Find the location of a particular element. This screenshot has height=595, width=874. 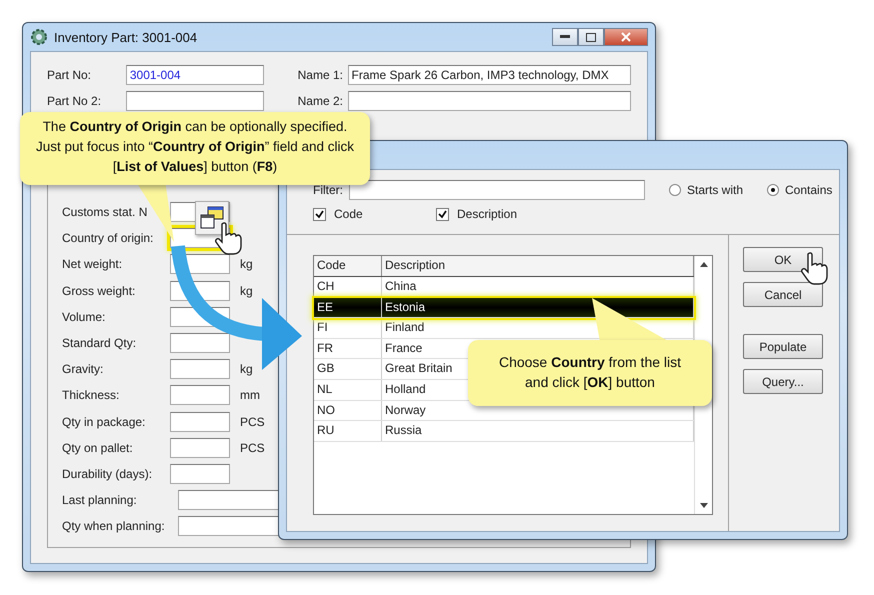

field-label: Qty in package: is located at coordinates (104, 421).